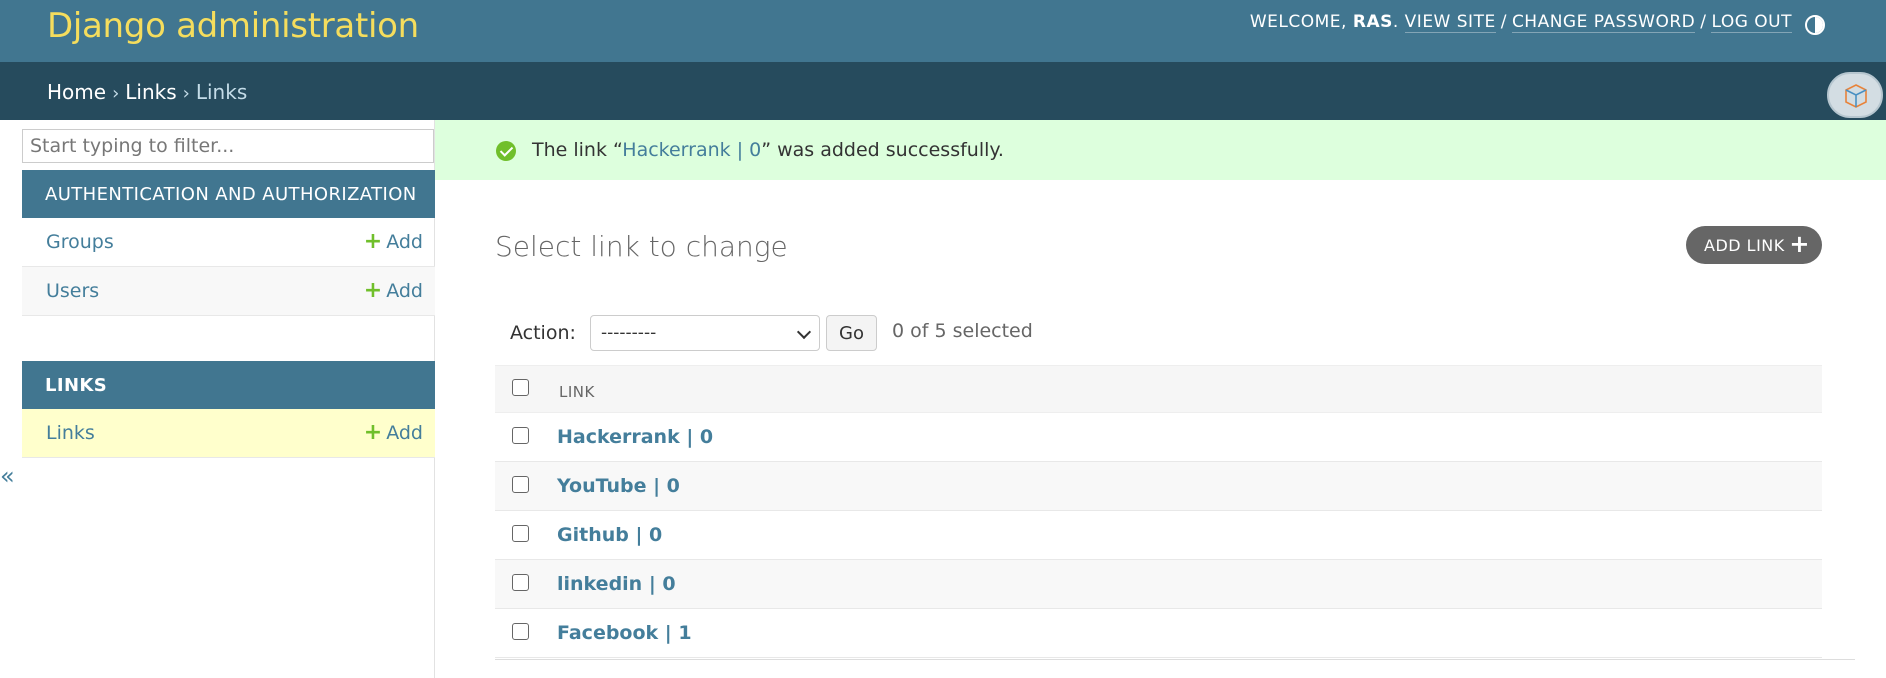 The width and height of the screenshot is (1886, 678). I want to click on add-link-button: ADD LINK +, so click(1754, 245).